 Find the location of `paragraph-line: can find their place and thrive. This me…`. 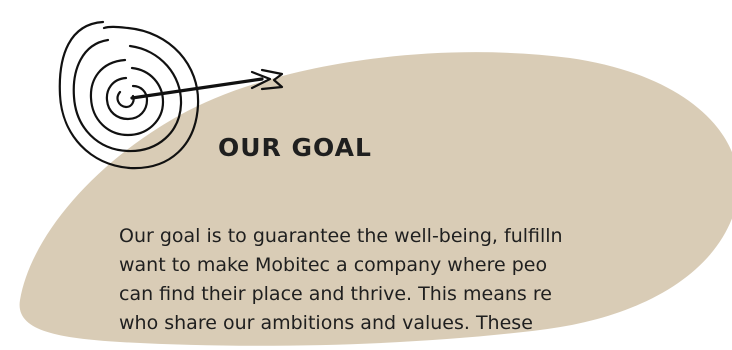

paragraph-line: can find their place and thrive. This me… is located at coordinates (335, 294).